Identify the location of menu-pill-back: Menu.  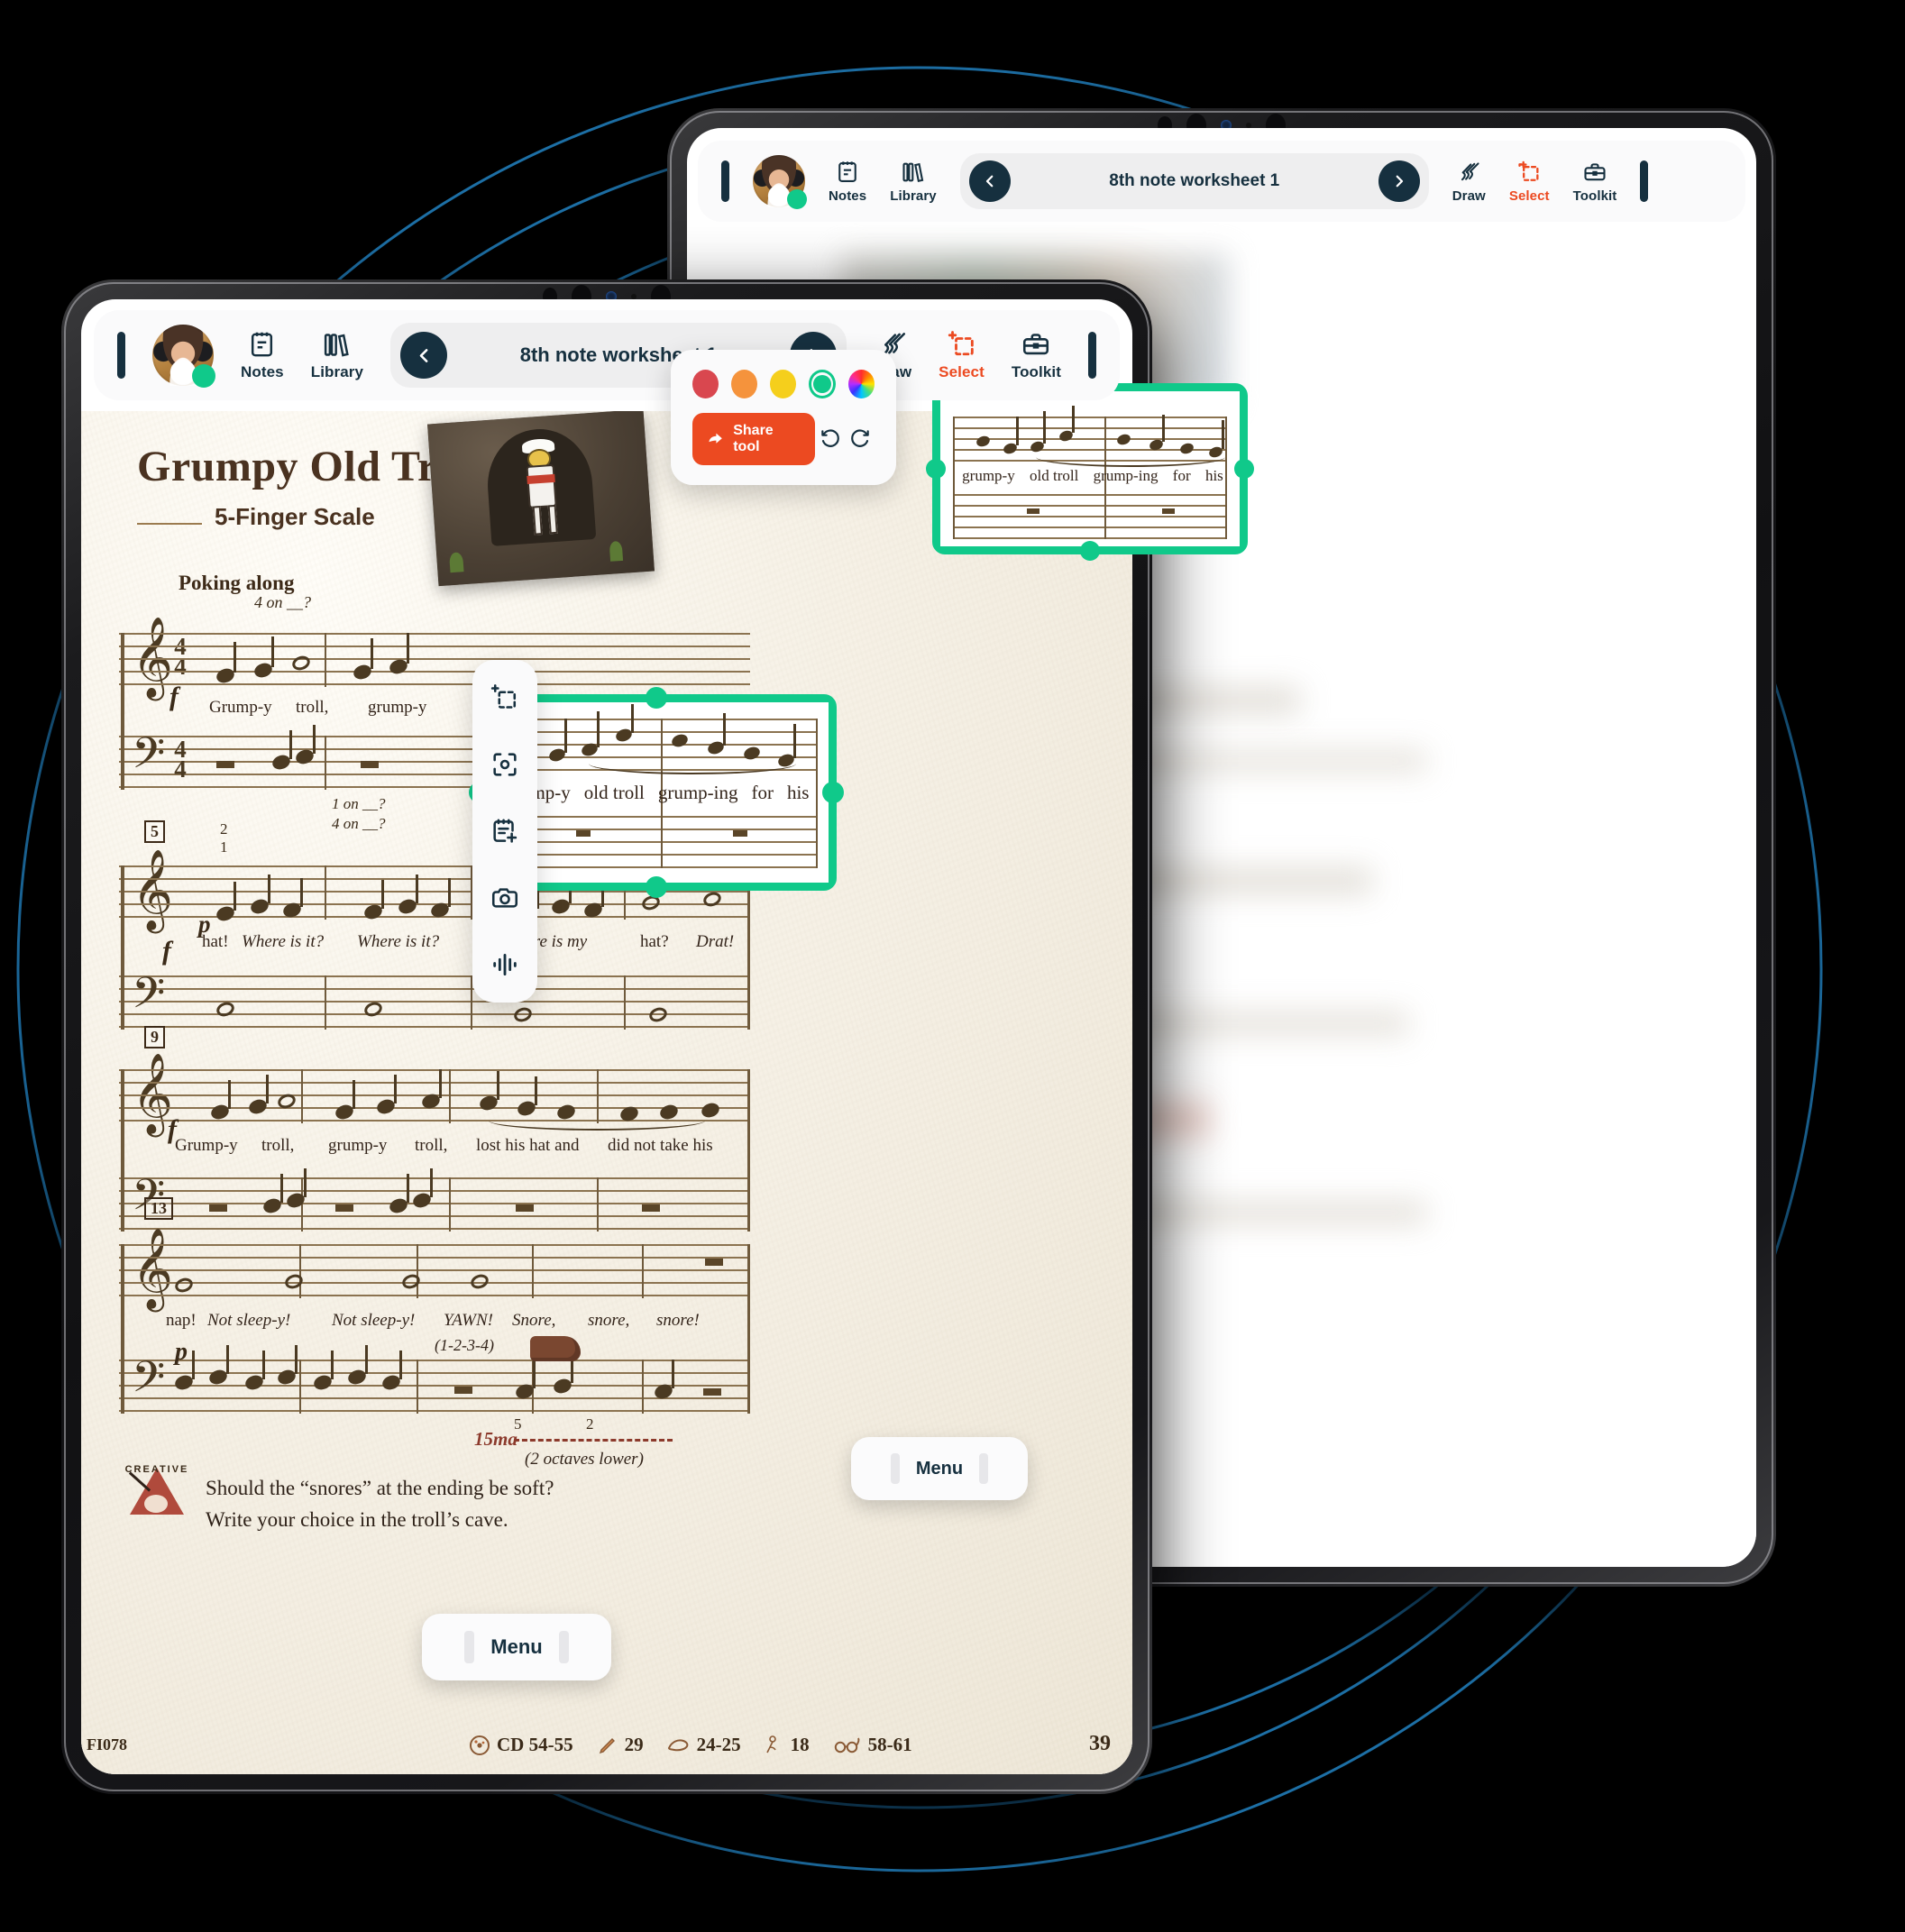
(939, 1469).